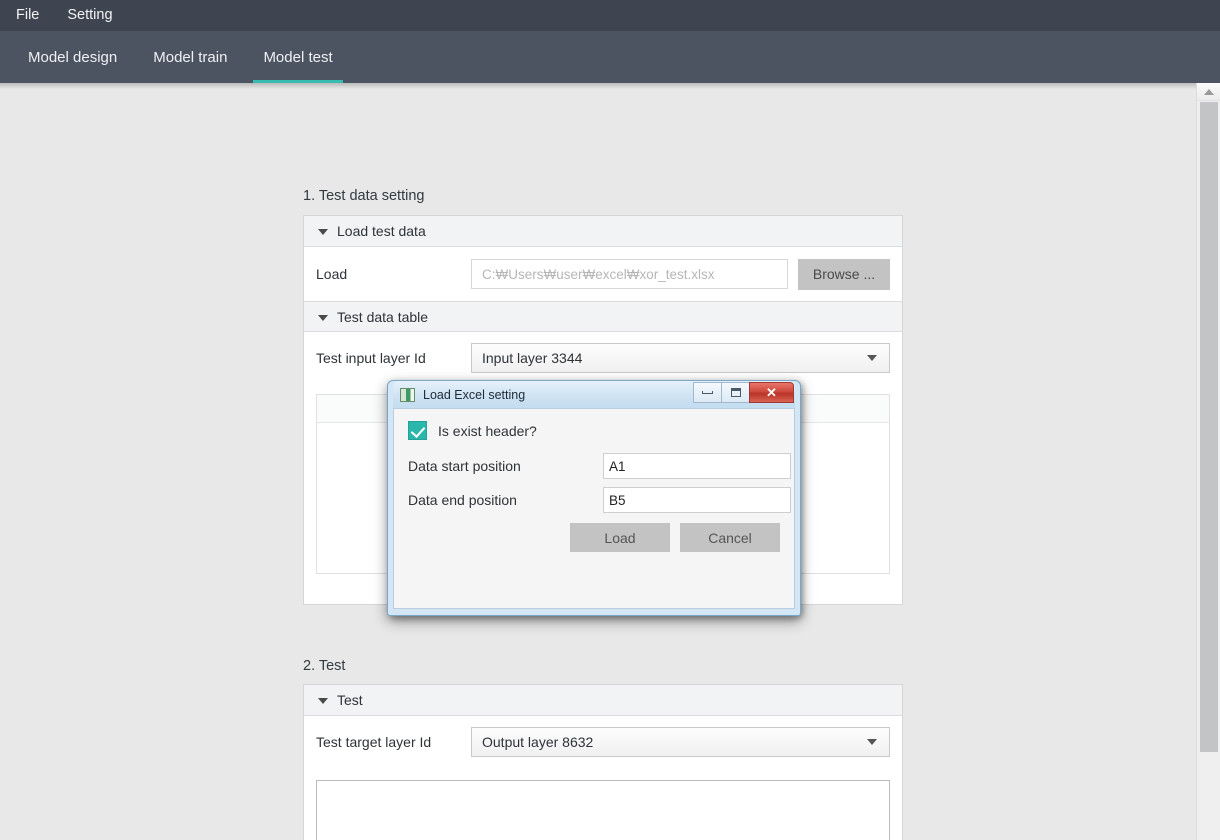  What do you see at coordinates (487, 430) in the screenshot?
I see `is-exist-header-label: Is exist header?` at bounding box center [487, 430].